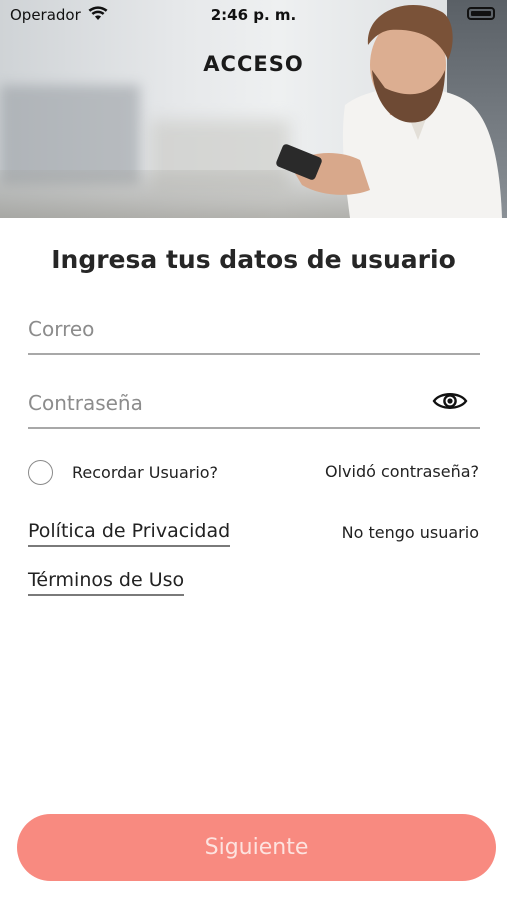  Describe the element at coordinates (145, 472) in the screenshot. I see `remember-user-label: Recordar Usuario?` at that location.